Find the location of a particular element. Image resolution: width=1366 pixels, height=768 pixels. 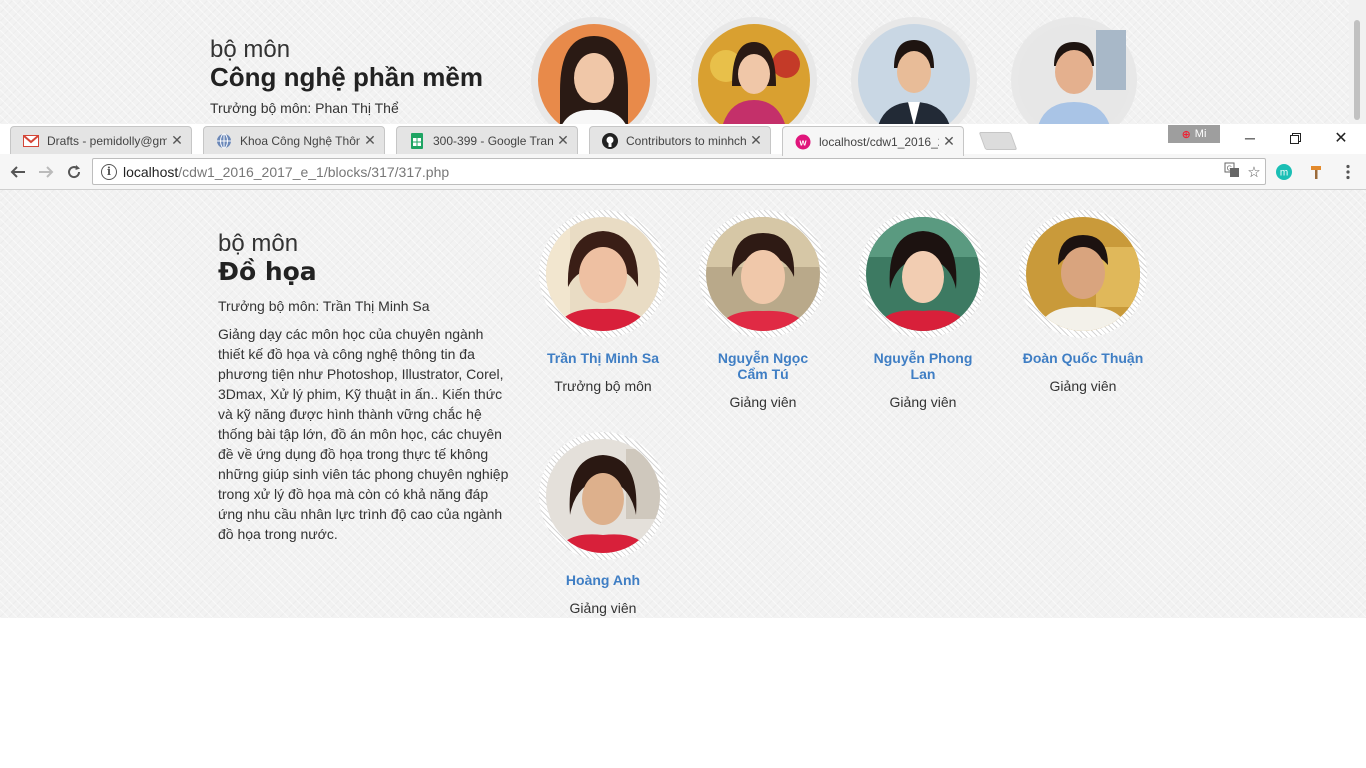

url-host: localhost is located at coordinates (151, 171).